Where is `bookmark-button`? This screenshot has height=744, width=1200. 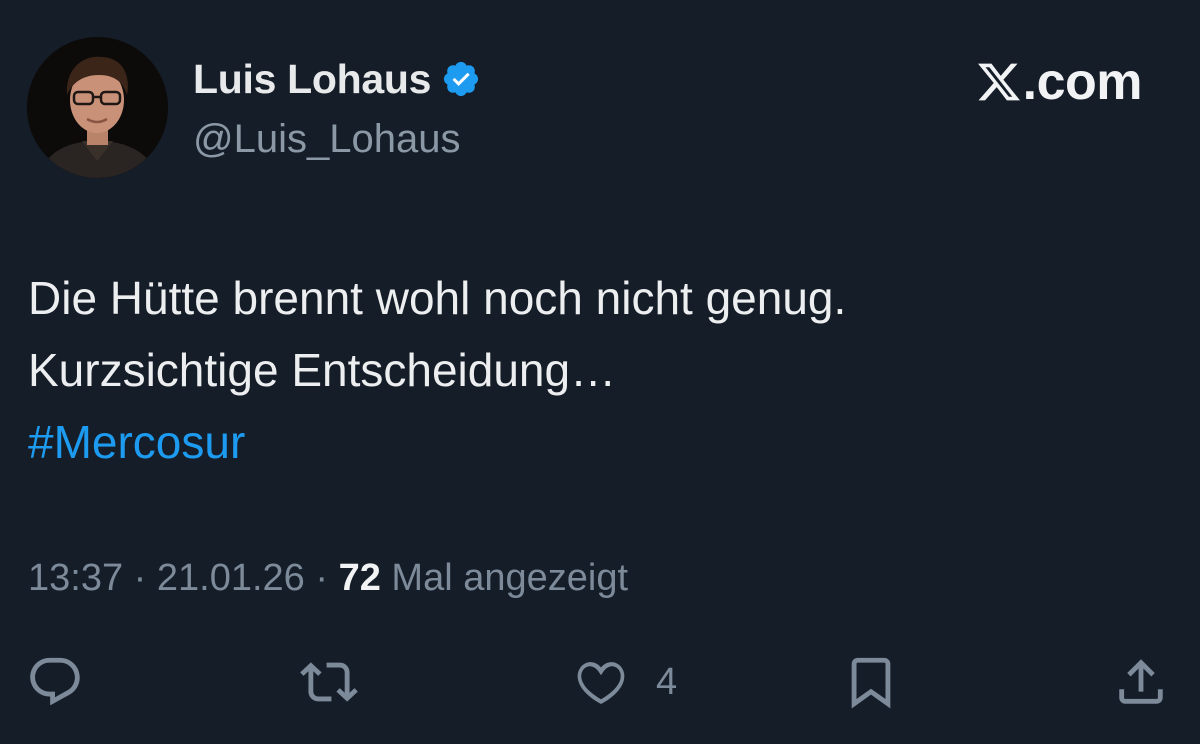 bookmark-button is located at coordinates (871, 682).